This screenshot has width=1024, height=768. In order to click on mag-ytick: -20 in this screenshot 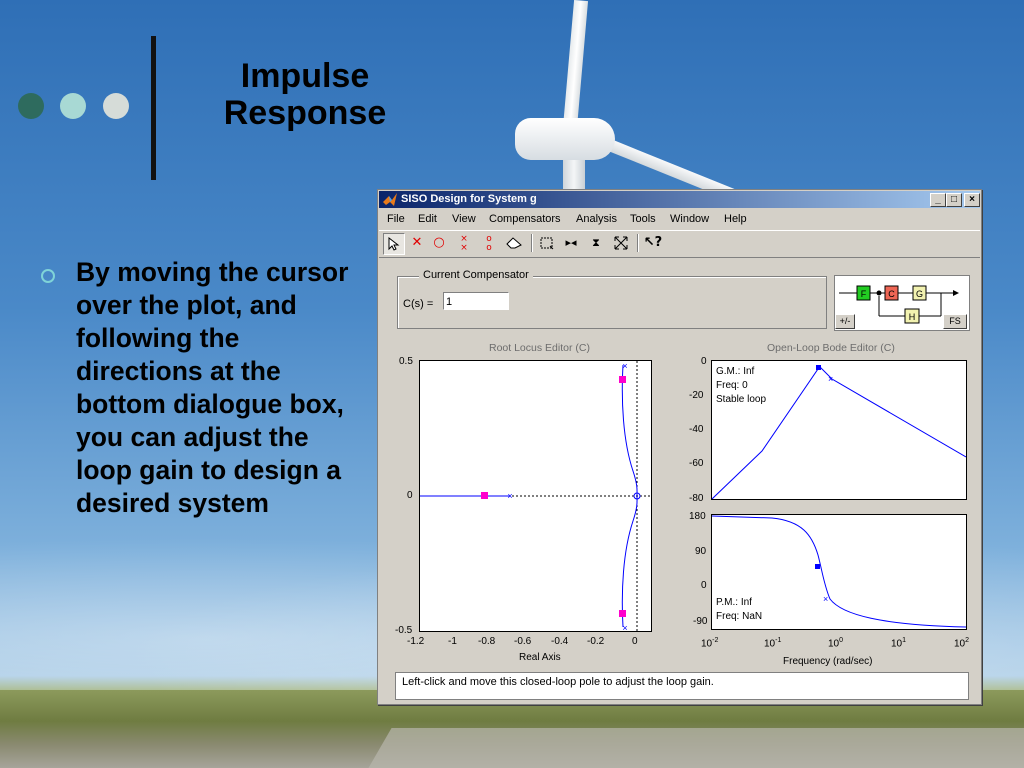, I will do `click(696, 395)`.